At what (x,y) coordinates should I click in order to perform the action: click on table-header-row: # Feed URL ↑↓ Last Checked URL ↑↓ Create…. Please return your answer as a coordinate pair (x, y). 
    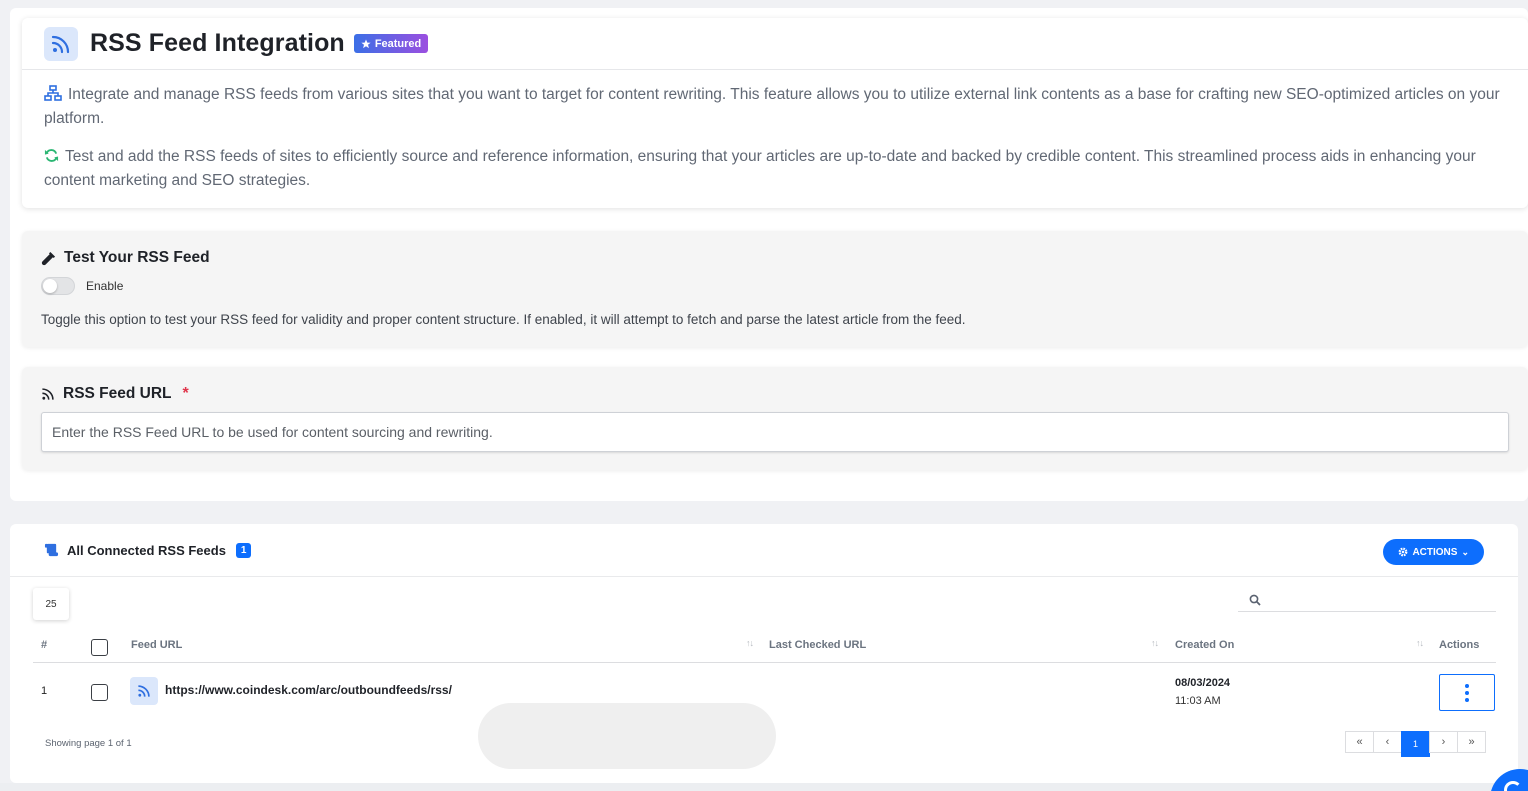
    Looking at the image, I should click on (764, 645).